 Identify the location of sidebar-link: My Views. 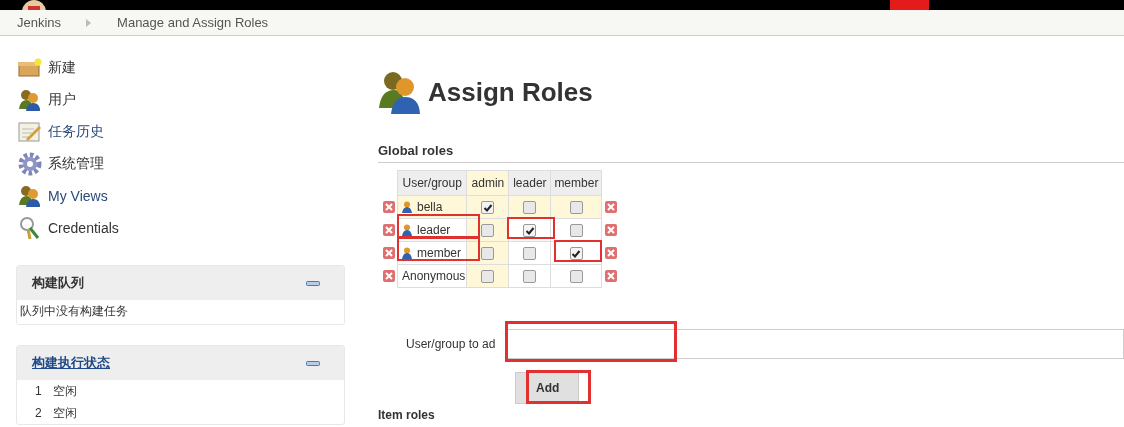
(78, 196).